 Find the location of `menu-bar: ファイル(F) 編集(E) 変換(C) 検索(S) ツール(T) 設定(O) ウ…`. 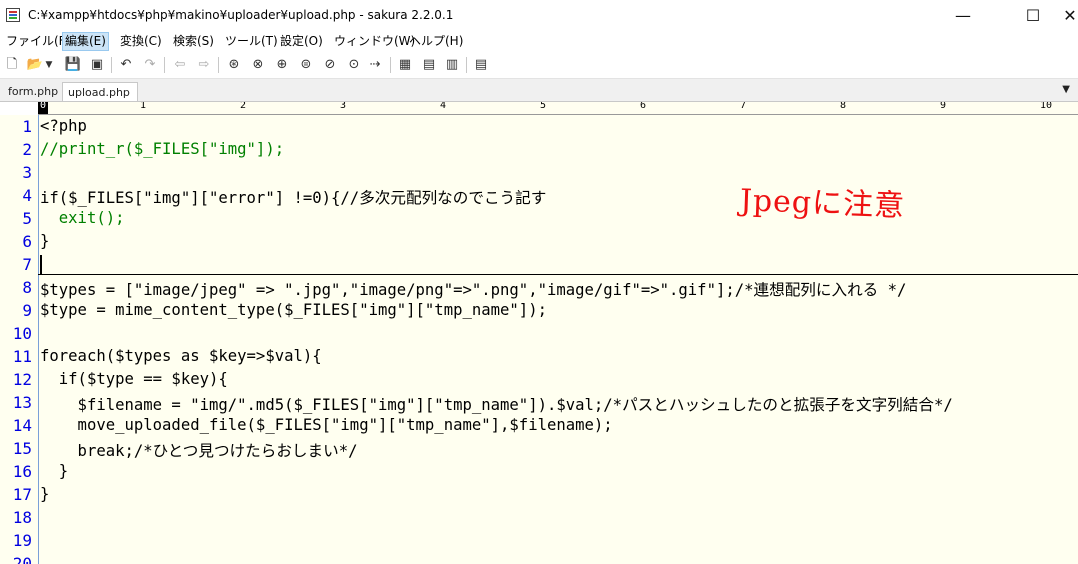

menu-bar: ファイル(F) 編集(E) 変換(C) 検索(S) ツール(T) 設定(O) ウ… is located at coordinates (539, 41).